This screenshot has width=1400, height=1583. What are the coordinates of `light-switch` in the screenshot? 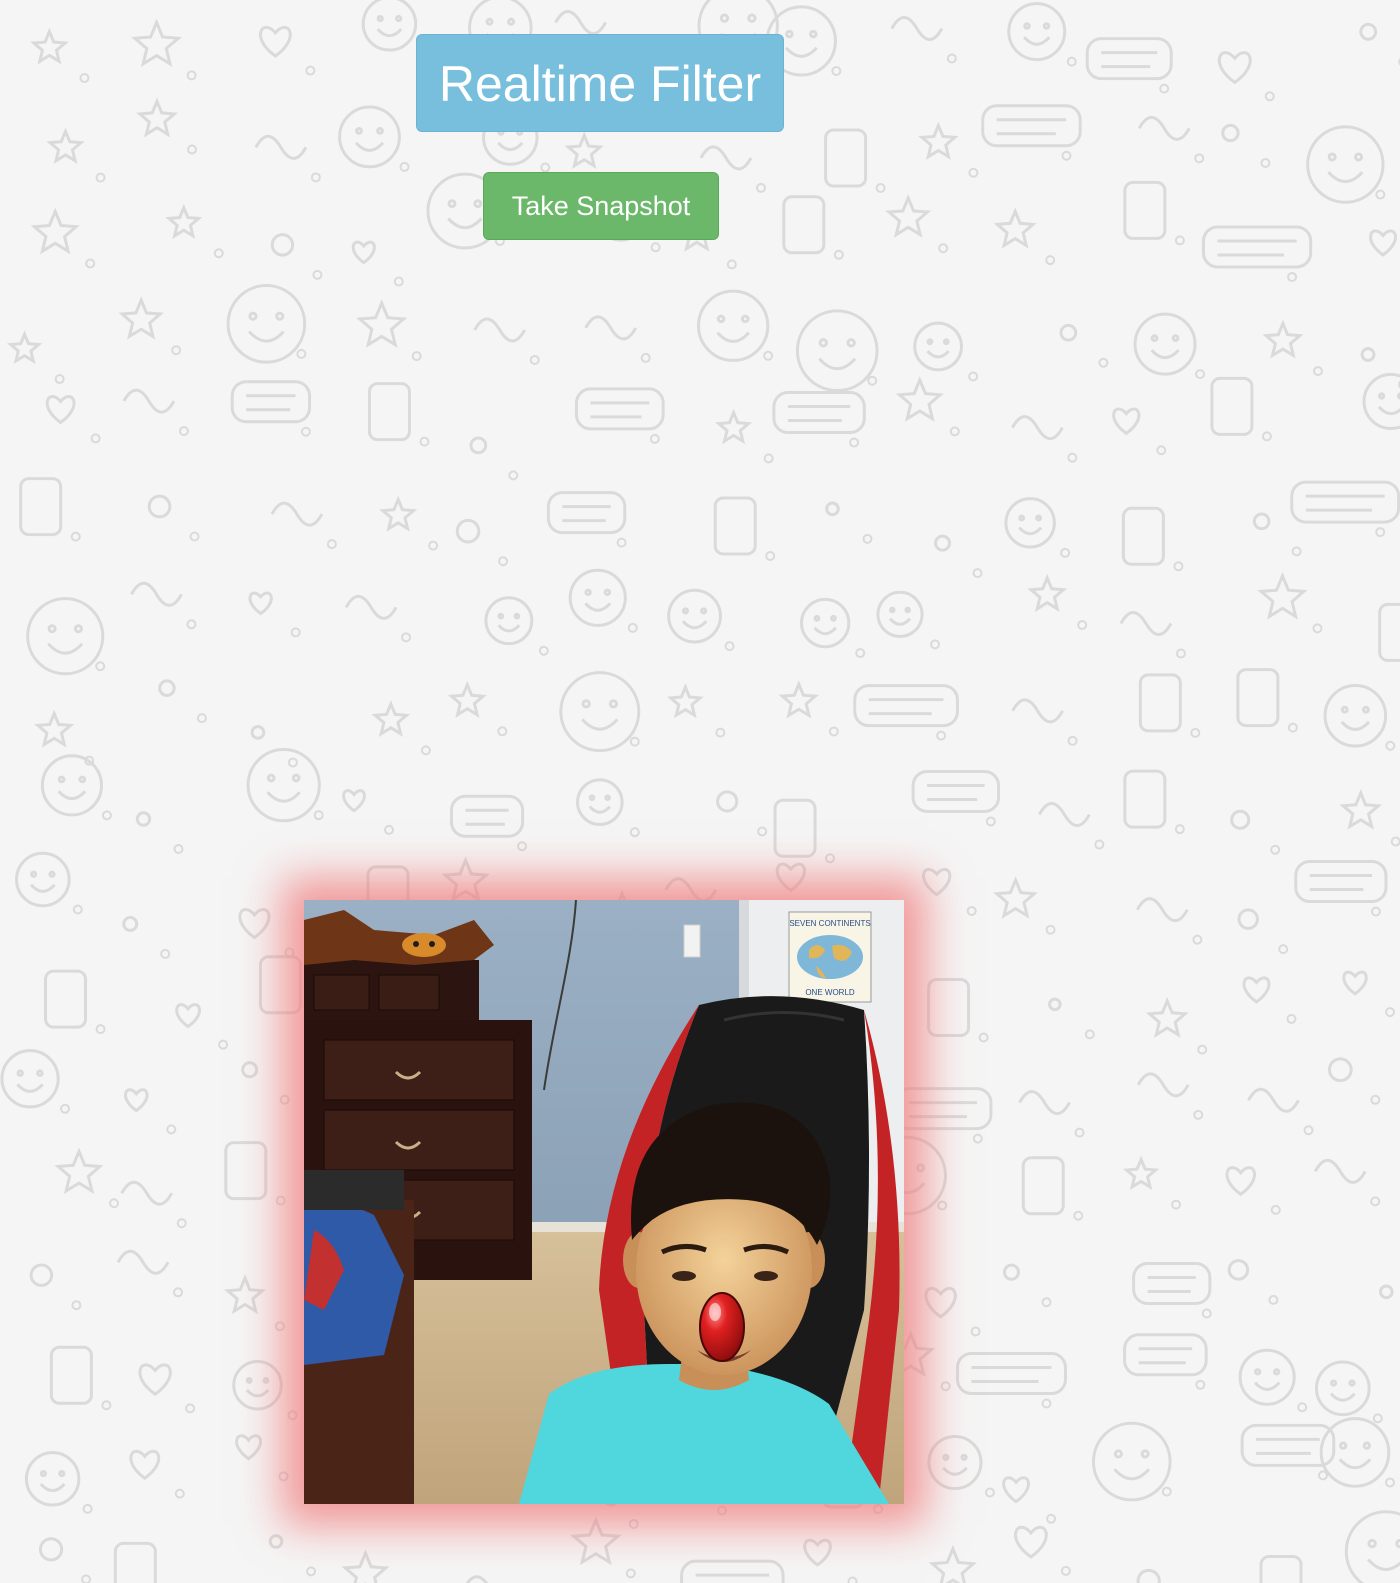 It's located at (692, 941).